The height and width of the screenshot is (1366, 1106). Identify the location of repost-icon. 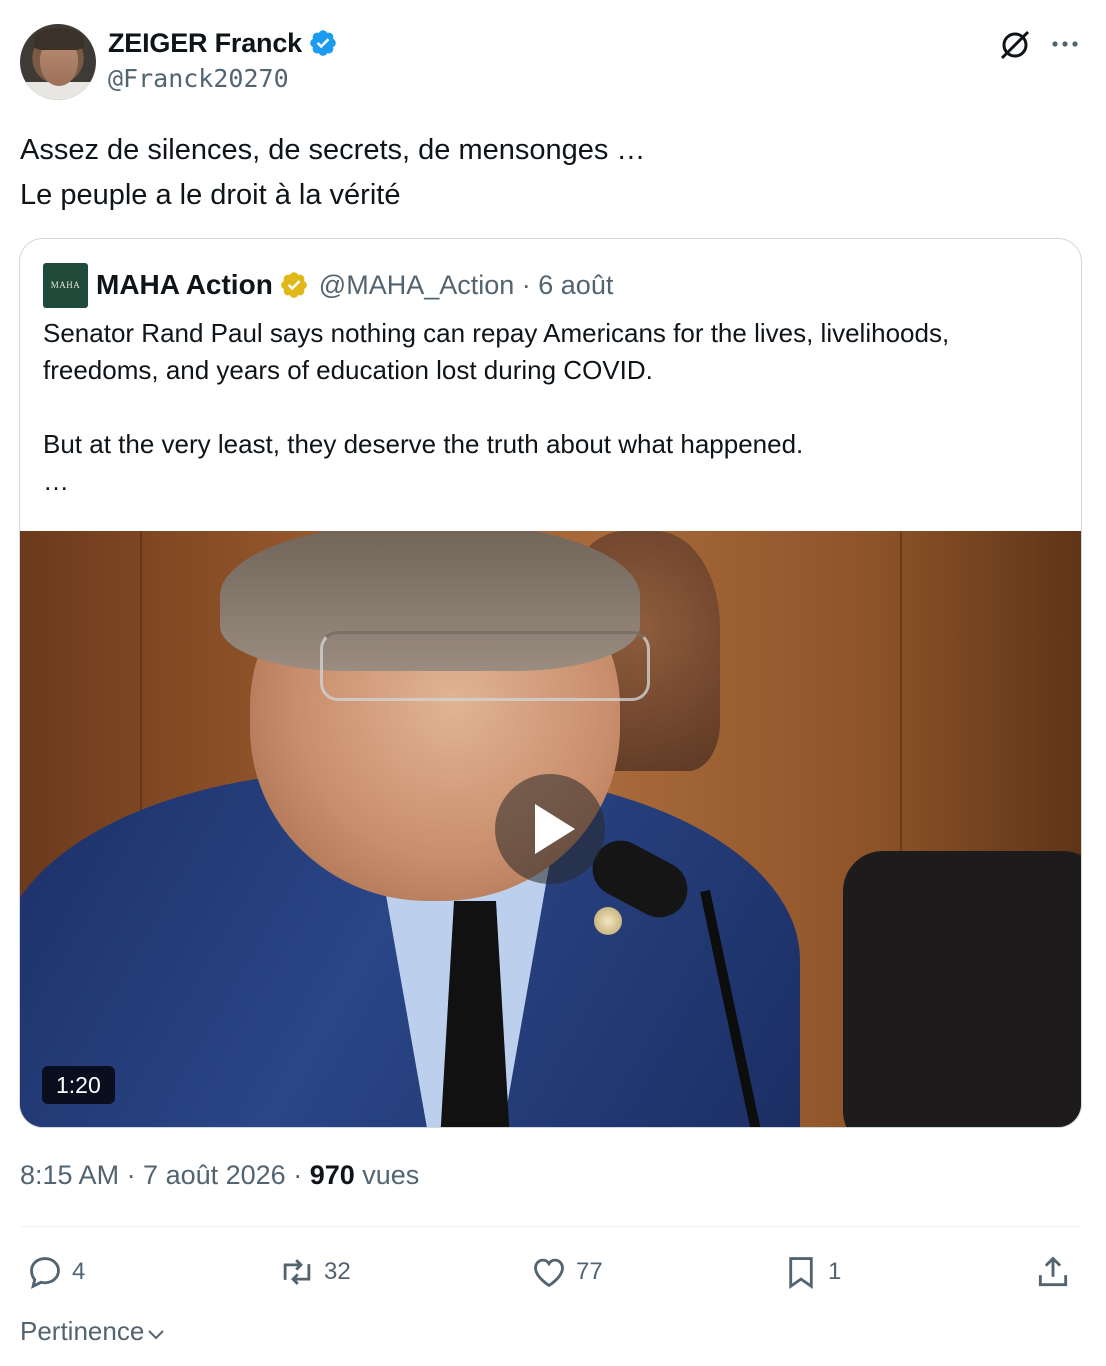
(297, 1272).